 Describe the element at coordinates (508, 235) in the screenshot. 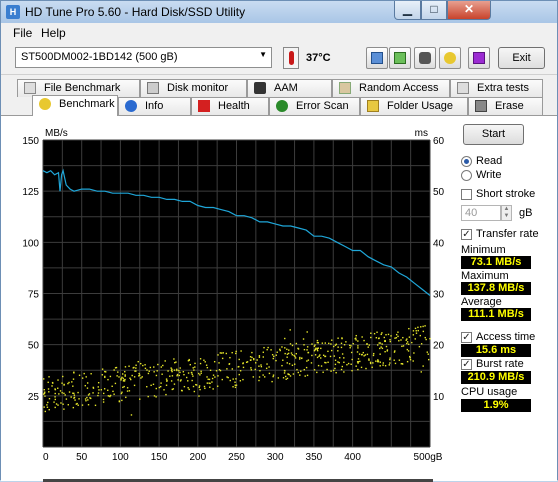

I see `transfer-rate-checkbox: ✓ Transfer rate` at that location.